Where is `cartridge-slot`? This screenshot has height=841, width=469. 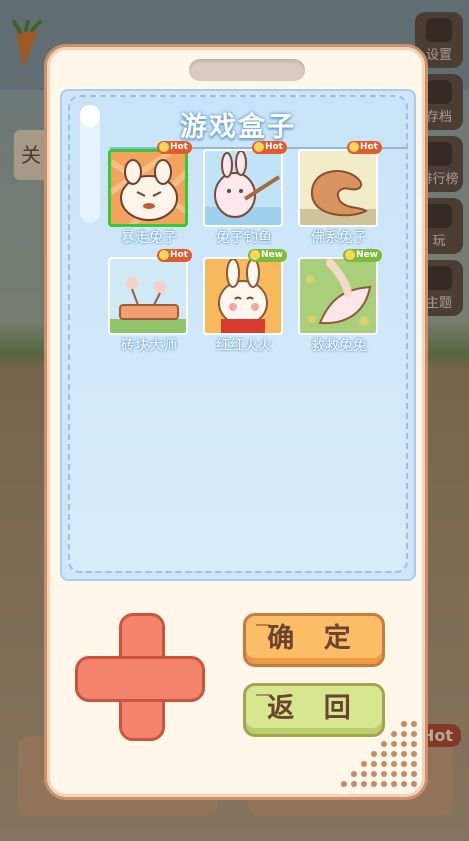 cartridge-slot is located at coordinates (247, 70).